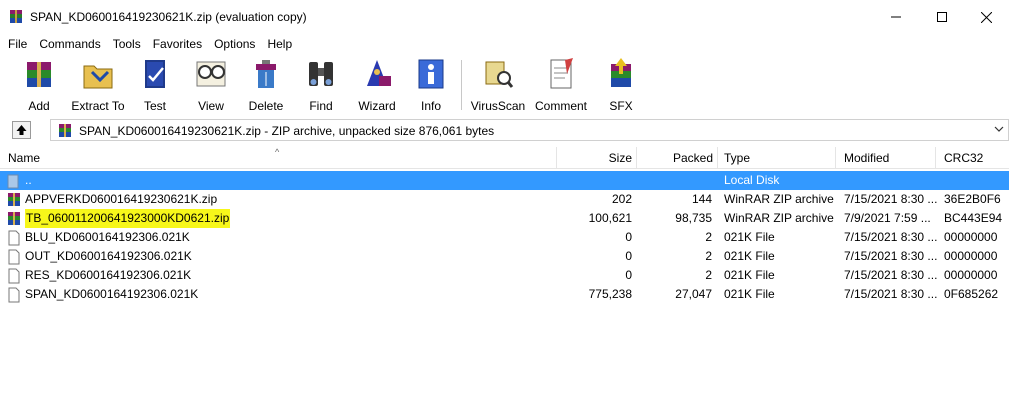  Describe the element at coordinates (461, 85) in the screenshot. I see `toolbar-separator` at that location.